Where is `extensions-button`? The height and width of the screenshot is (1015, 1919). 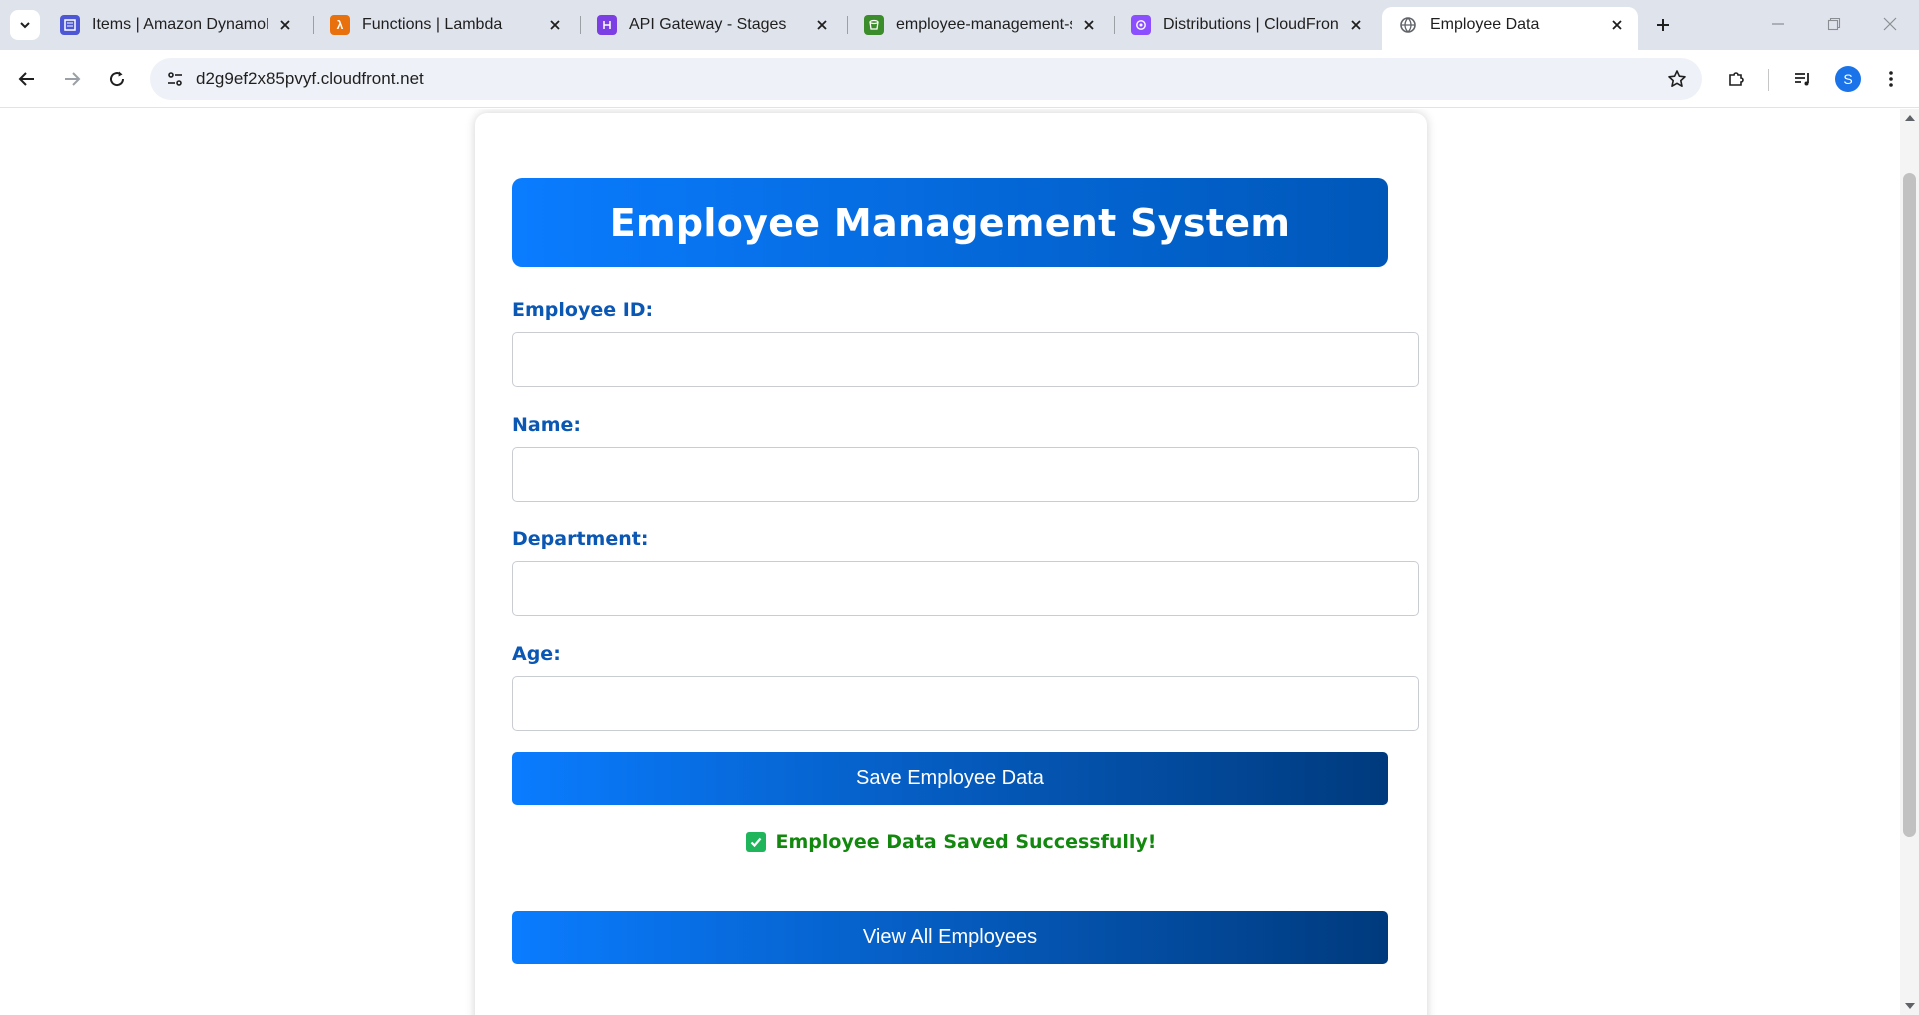
extensions-button is located at coordinates (1736, 79).